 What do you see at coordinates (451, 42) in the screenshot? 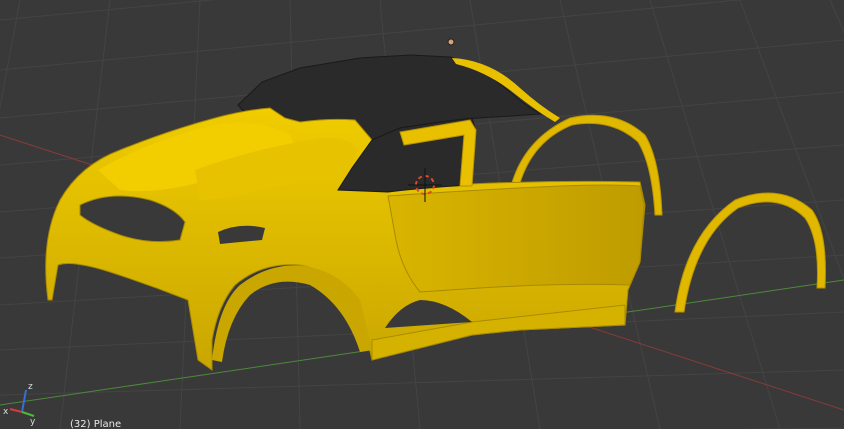
I see `light-object` at bounding box center [451, 42].